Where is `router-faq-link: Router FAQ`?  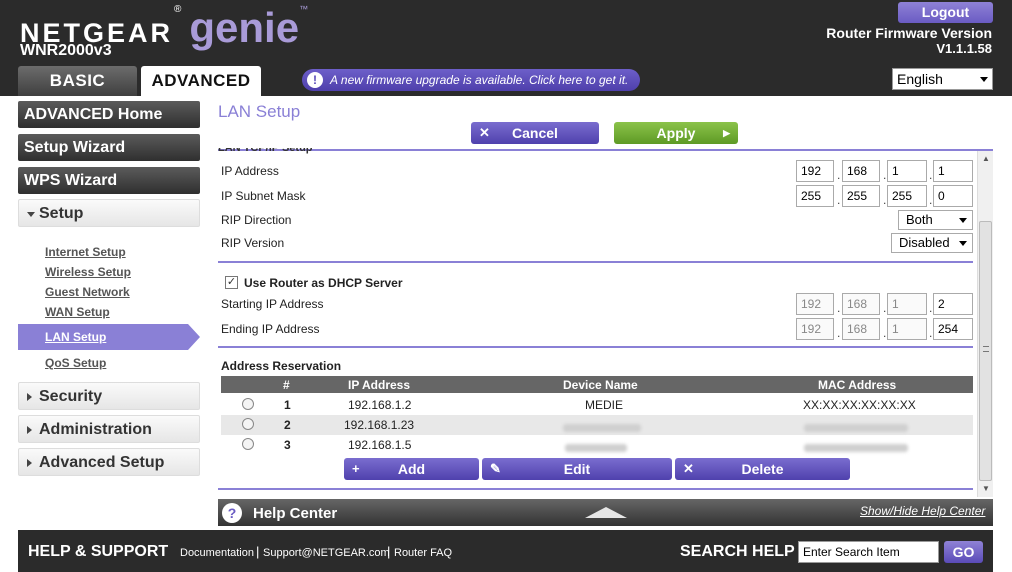 router-faq-link: Router FAQ is located at coordinates (423, 553).